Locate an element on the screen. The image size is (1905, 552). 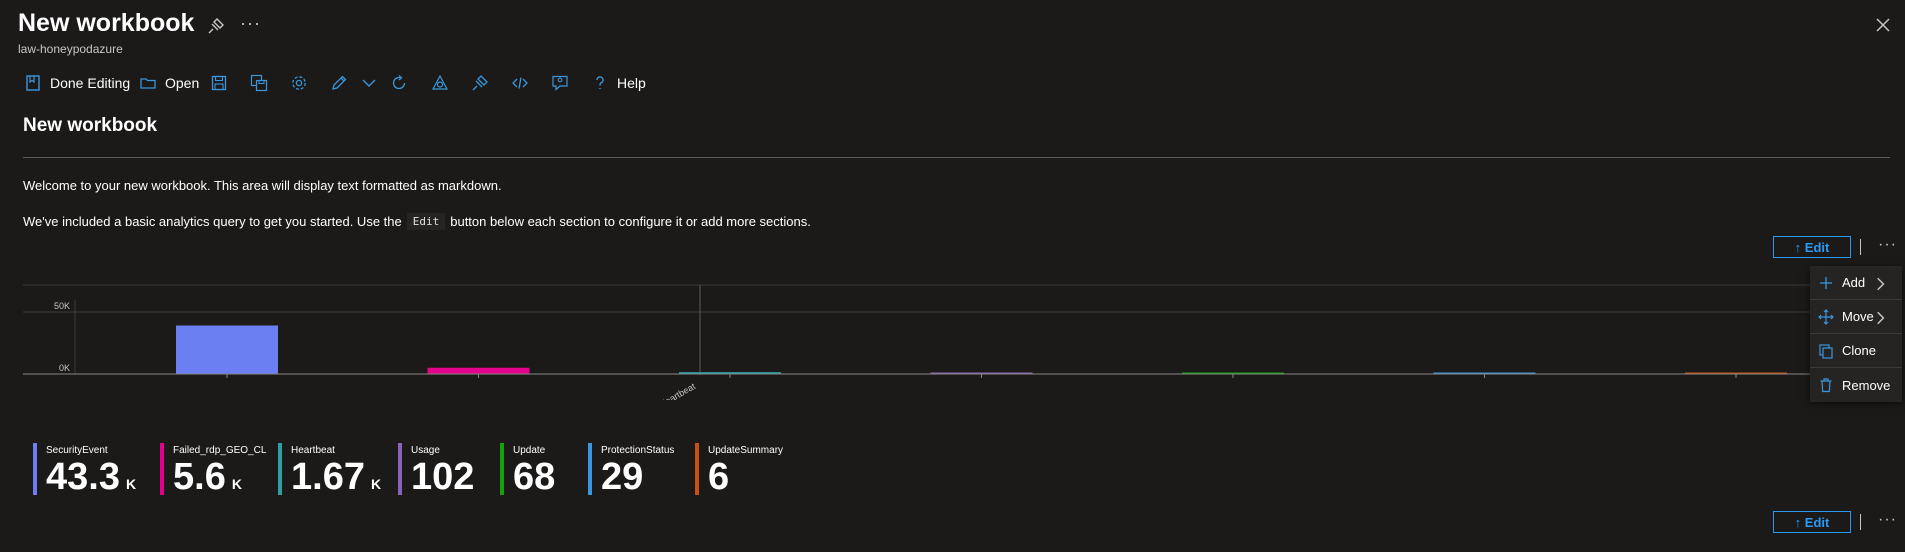
tile-value: 68 is located at coordinates (537, 480).